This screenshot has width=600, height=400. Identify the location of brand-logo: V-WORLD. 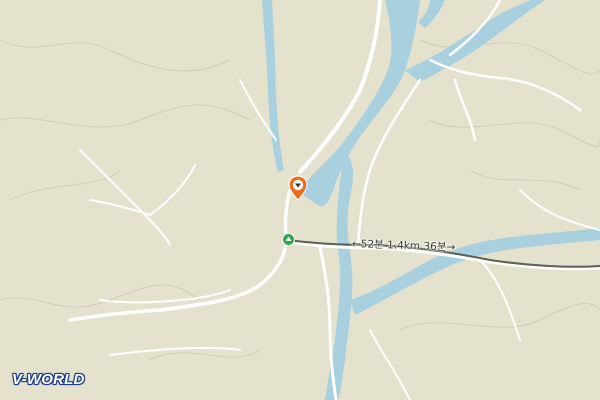
(48, 379).